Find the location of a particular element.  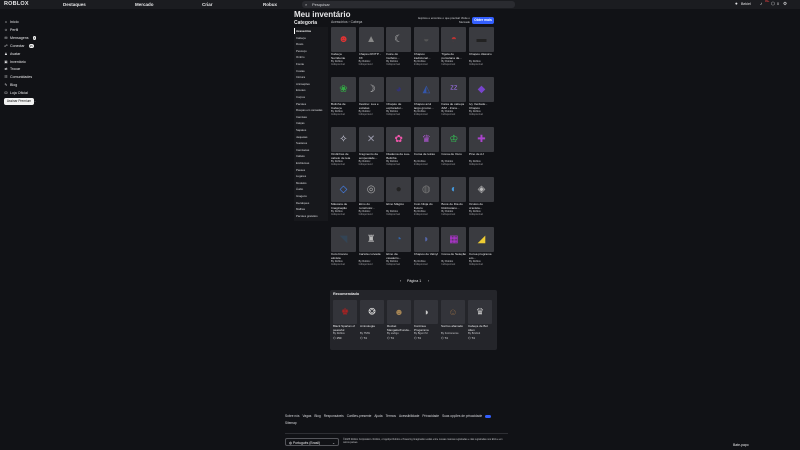

category-item: Costas is located at coordinates (300, 71).